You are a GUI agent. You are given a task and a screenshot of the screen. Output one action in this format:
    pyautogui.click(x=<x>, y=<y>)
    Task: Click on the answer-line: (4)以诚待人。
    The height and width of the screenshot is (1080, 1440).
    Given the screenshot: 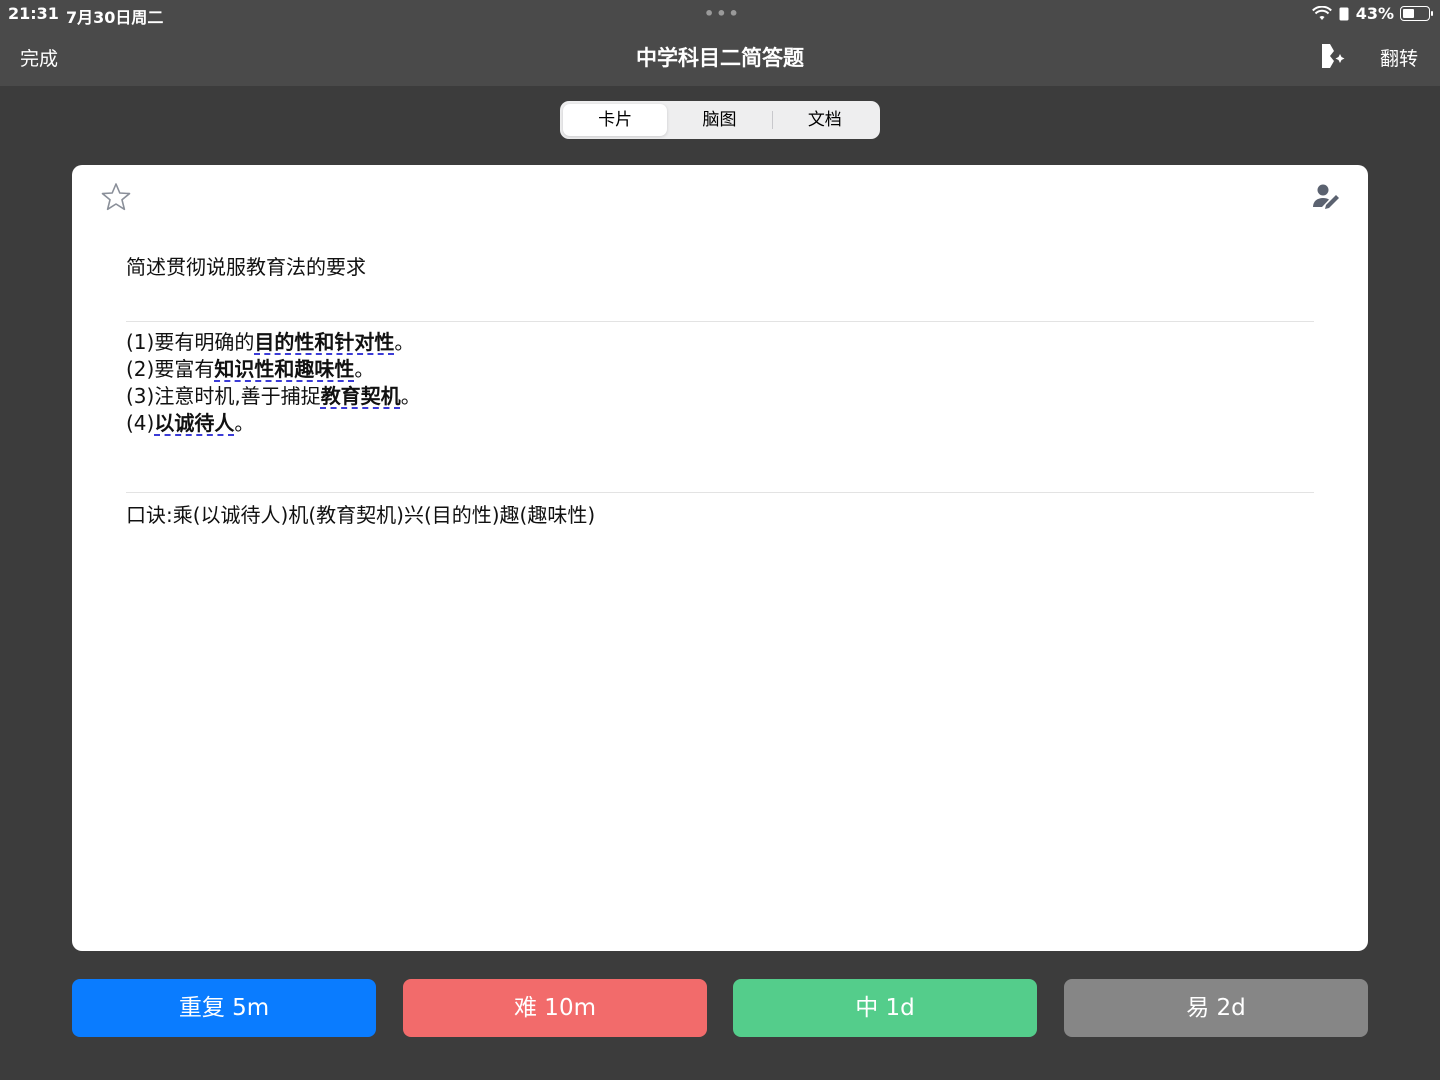 What is the action you would take?
    pyautogui.click(x=190, y=423)
    